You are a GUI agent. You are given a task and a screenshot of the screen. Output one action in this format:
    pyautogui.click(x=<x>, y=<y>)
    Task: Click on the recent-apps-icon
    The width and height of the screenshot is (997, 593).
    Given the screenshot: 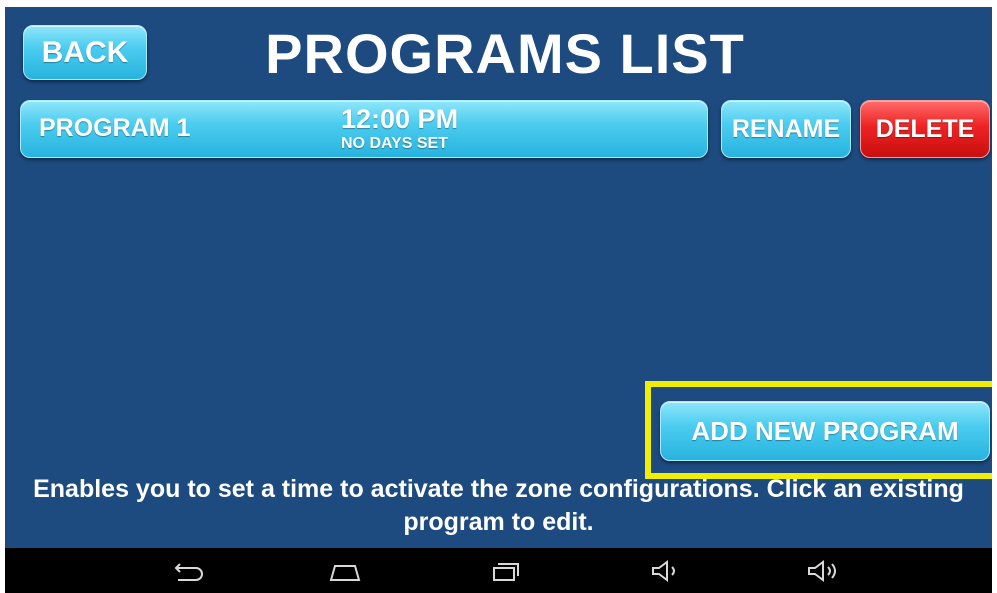 What is the action you would take?
    pyautogui.click(x=505, y=571)
    